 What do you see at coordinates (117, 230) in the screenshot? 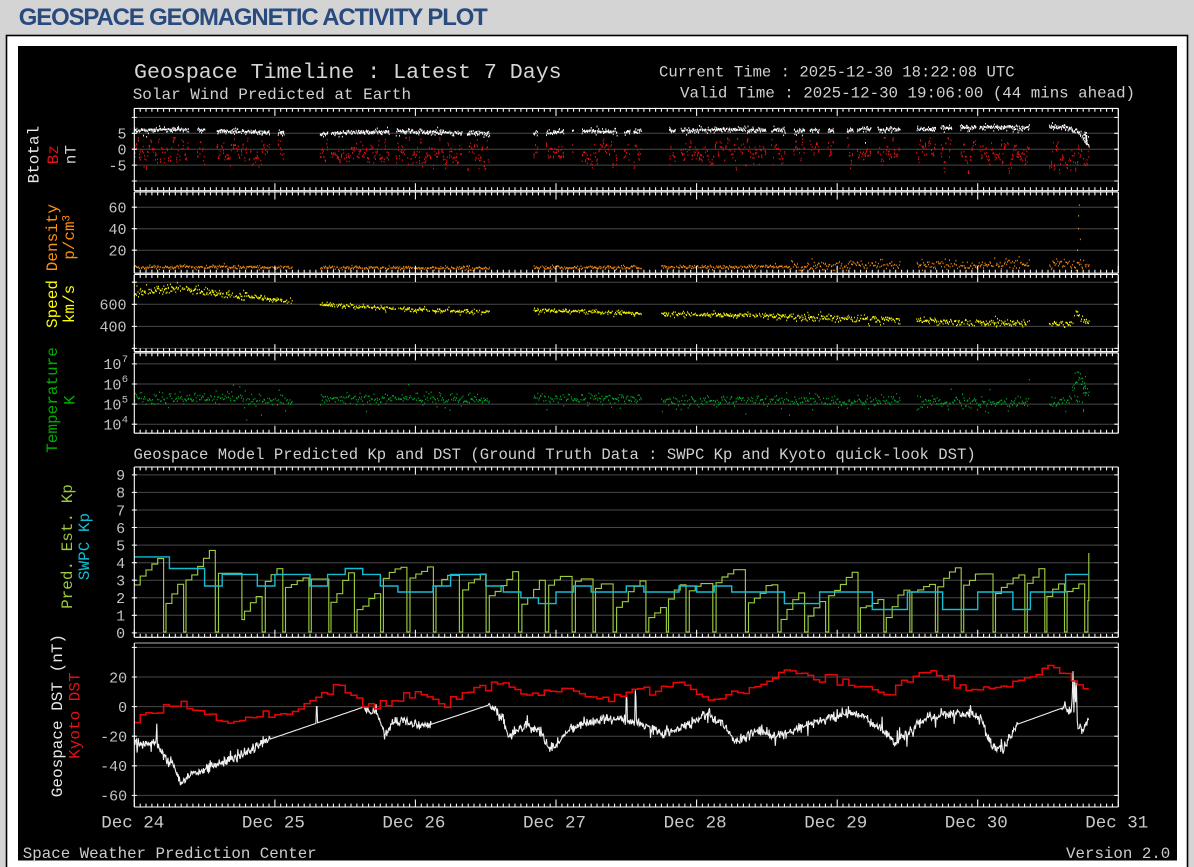
I see `svg-text: 40` at bounding box center [117, 230].